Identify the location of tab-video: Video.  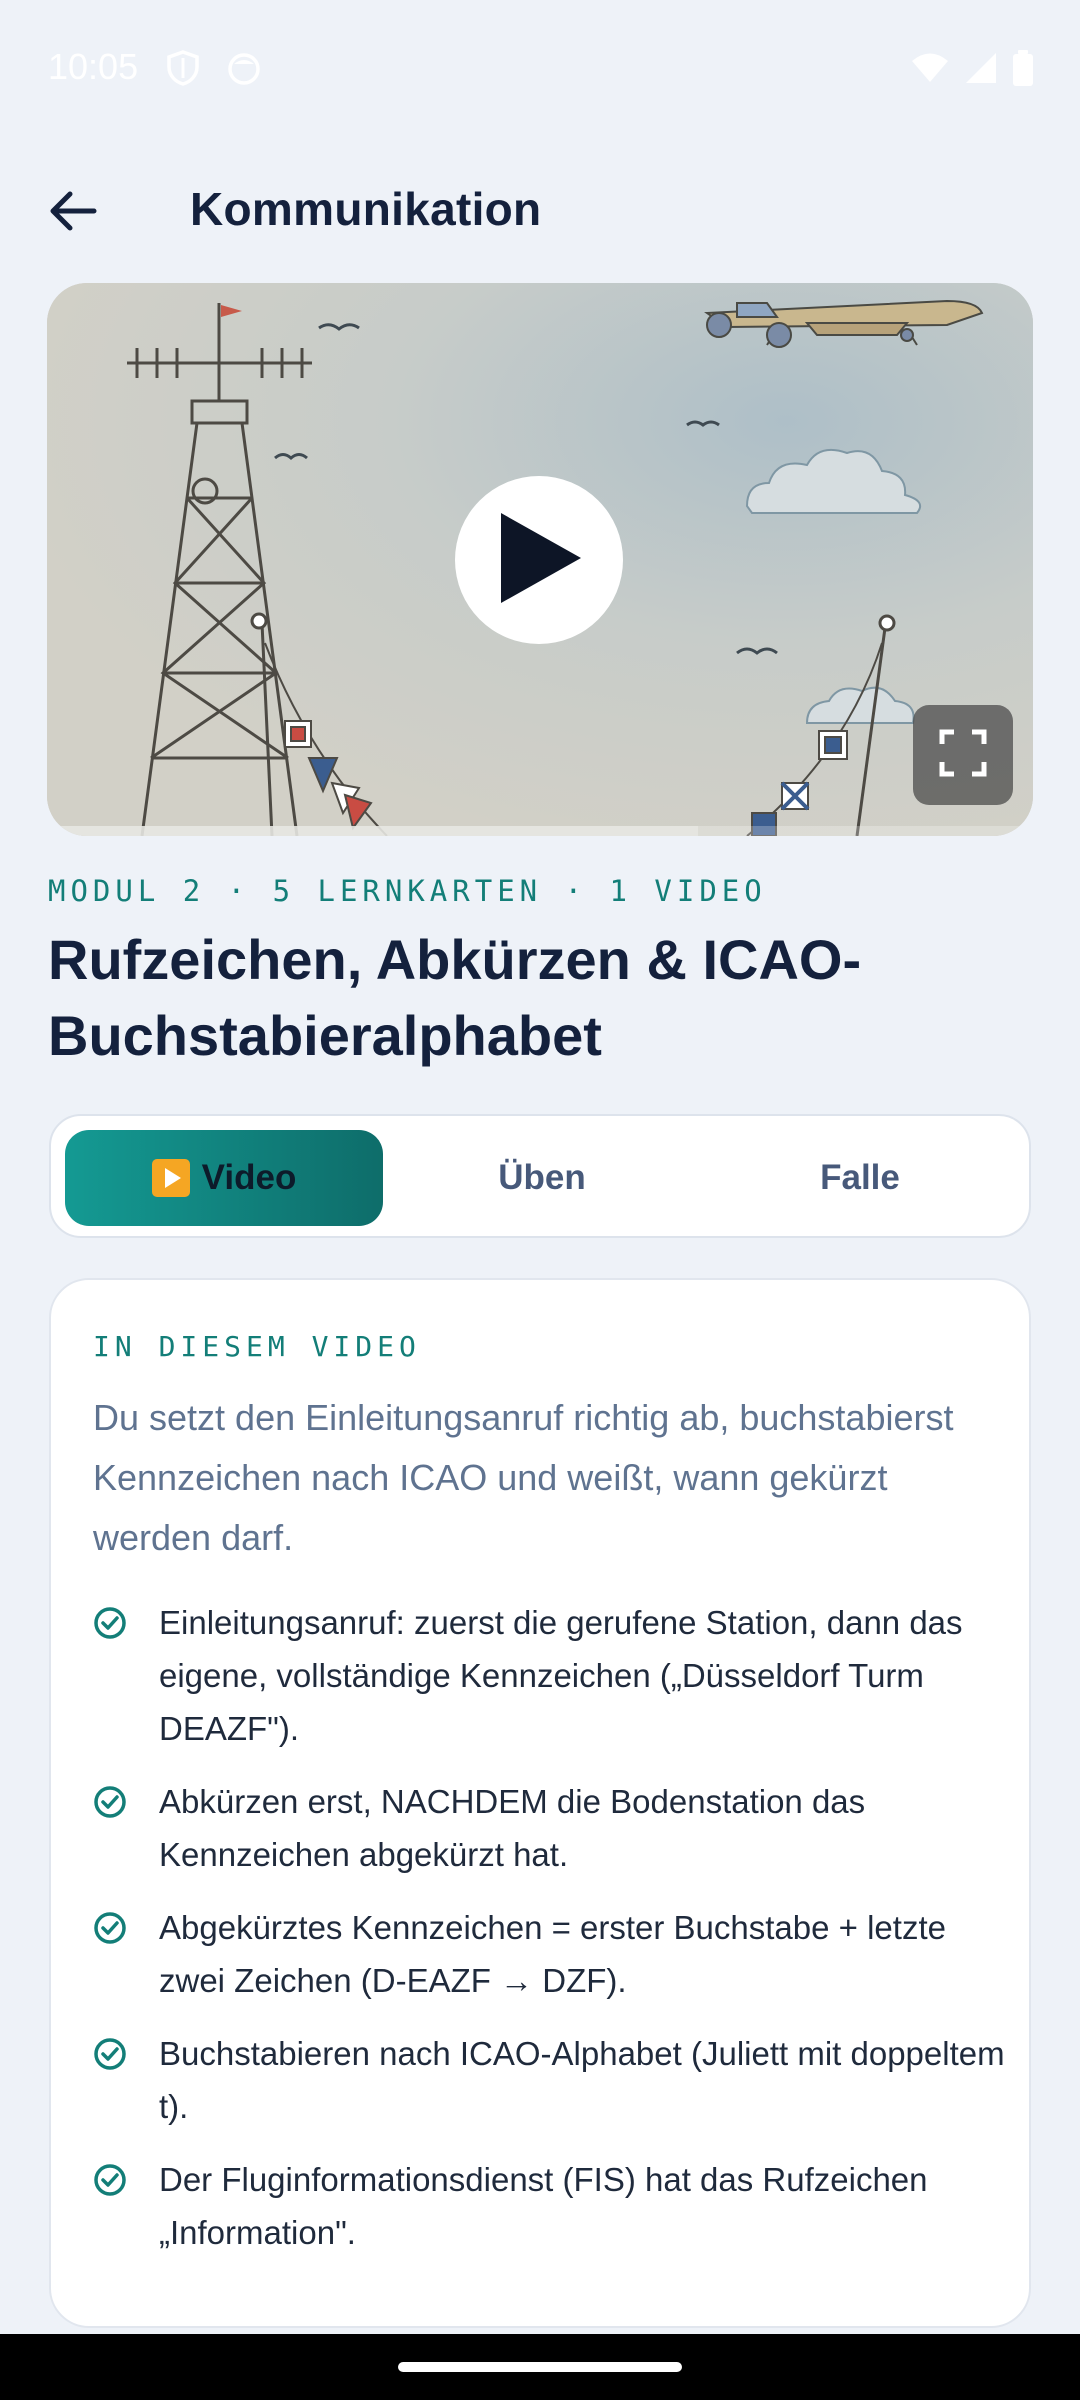
(224, 1178).